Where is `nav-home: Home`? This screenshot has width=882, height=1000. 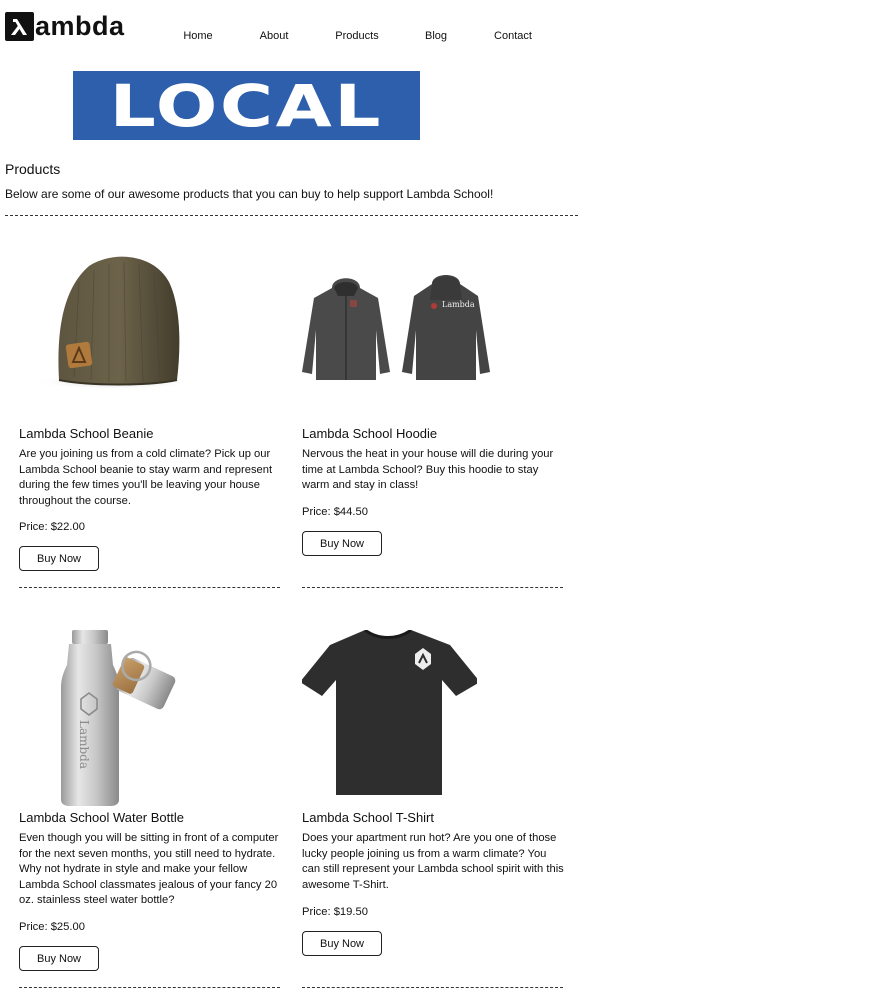
nav-home: Home is located at coordinates (197, 36).